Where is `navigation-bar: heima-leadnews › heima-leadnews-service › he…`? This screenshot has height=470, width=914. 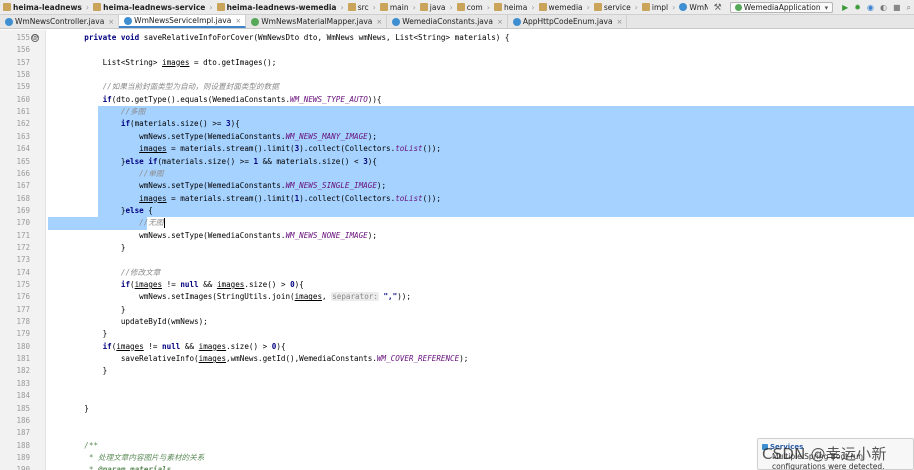 navigation-bar: heima-leadnews › heima-leadnews-service › he… is located at coordinates (457, 7).